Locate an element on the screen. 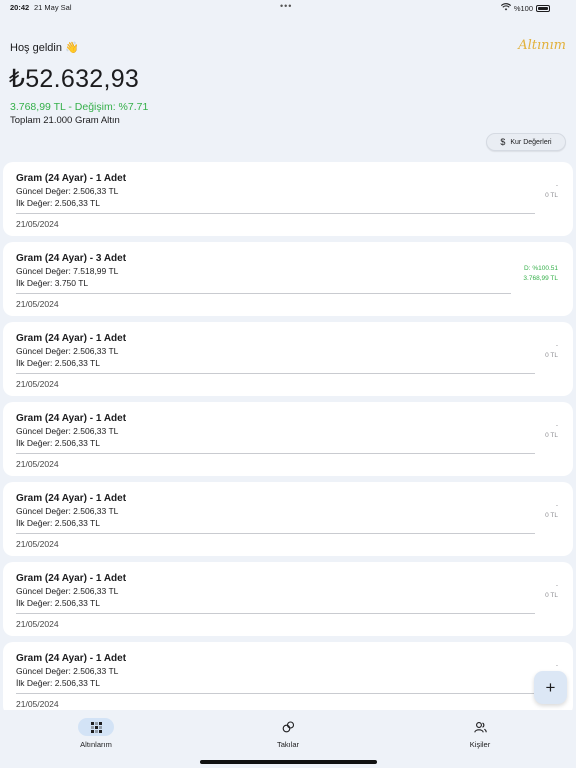 The height and width of the screenshot is (768, 576). gold-item-current-value: Güncel Değer: 7.518,99 TL is located at coordinates (67, 271).